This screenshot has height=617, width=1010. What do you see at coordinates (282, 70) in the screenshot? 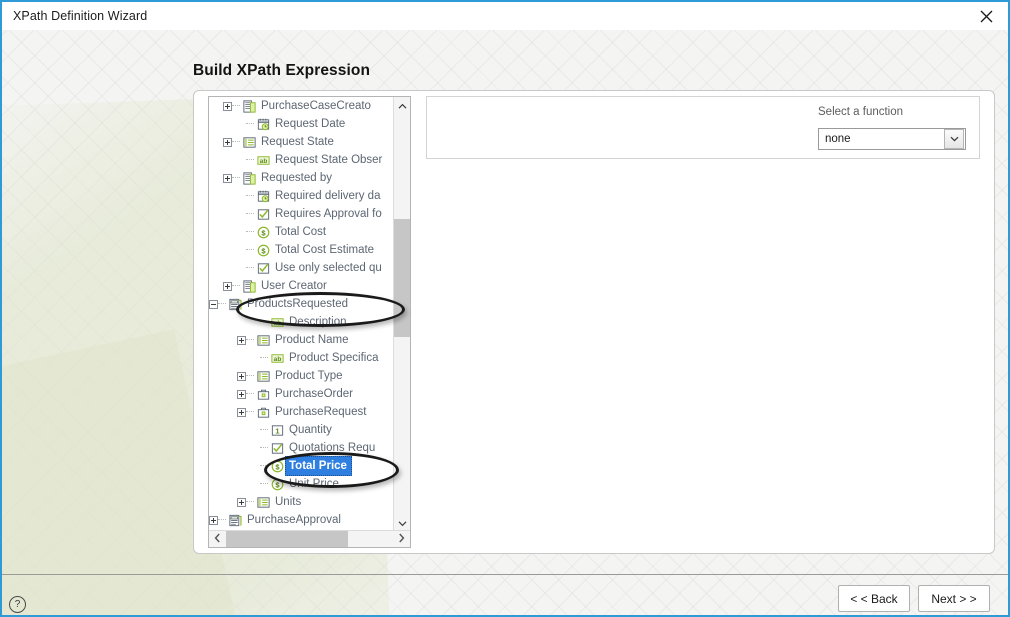
I see `page-title: Build XPath Expression` at bounding box center [282, 70].